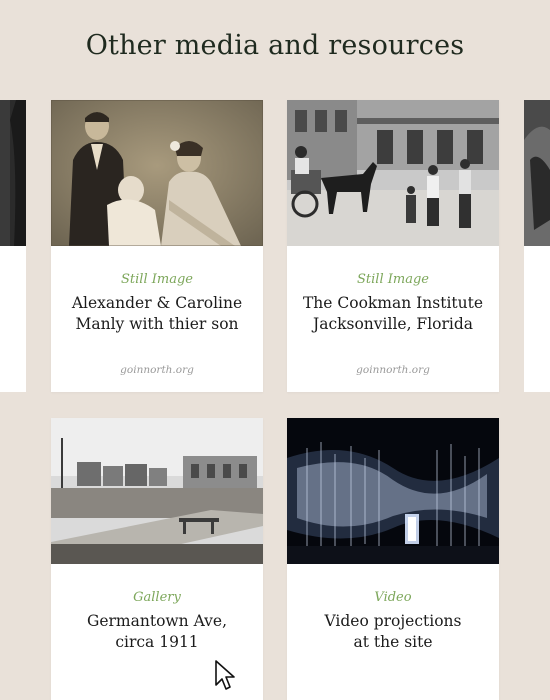  I want to click on card-title-line: Manly with thier son, so click(157, 324).